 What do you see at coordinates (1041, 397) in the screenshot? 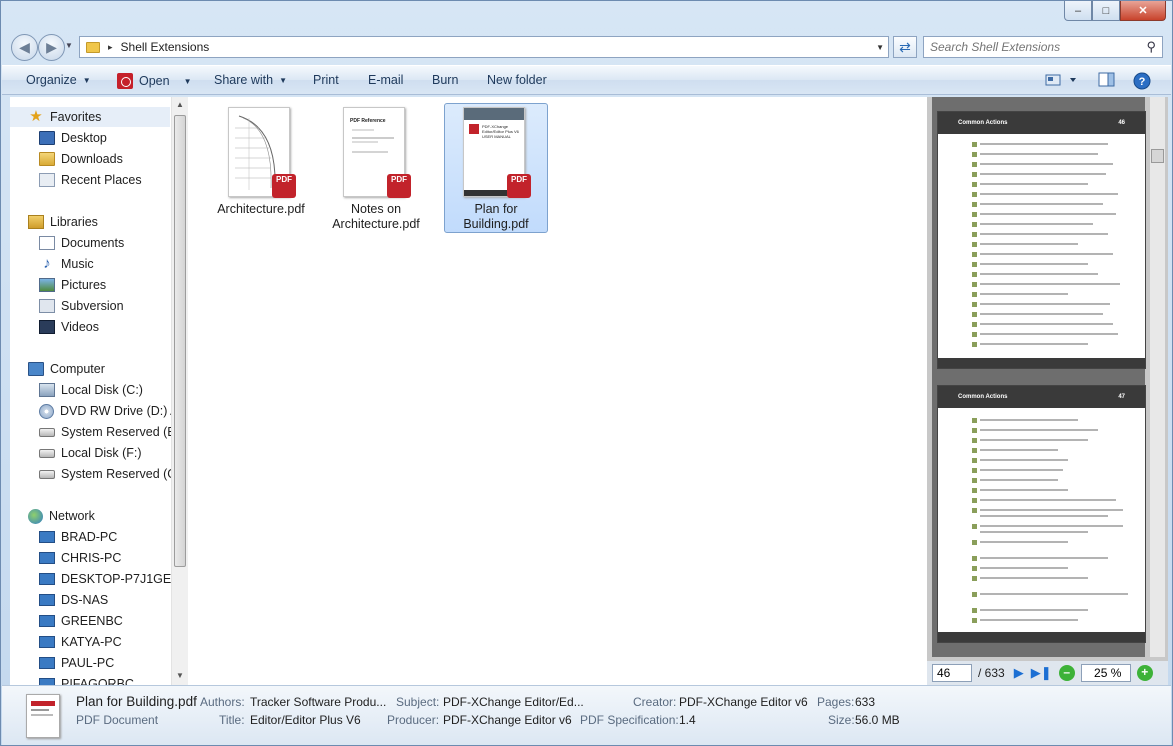
I see `preview-page-header: Common Actions 47` at bounding box center [1041, 397].